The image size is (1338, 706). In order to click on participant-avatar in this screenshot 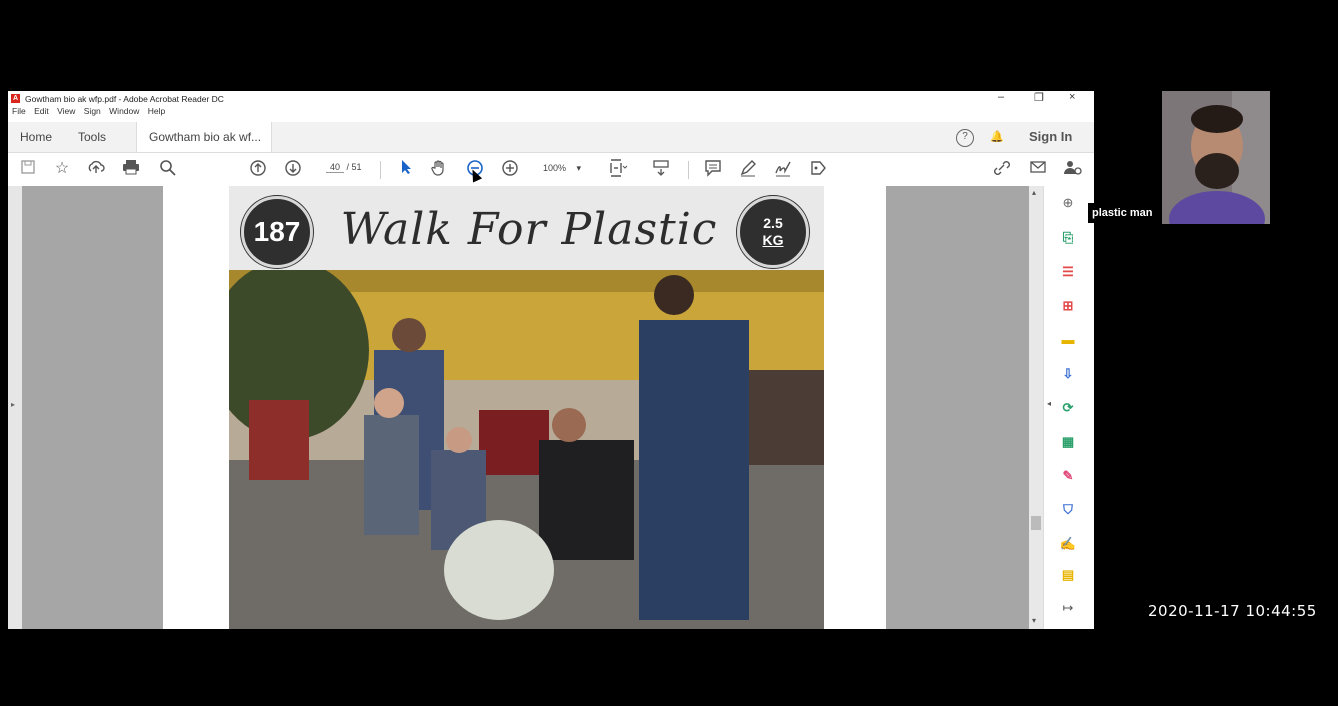, I will do `click(1216, 157)`.